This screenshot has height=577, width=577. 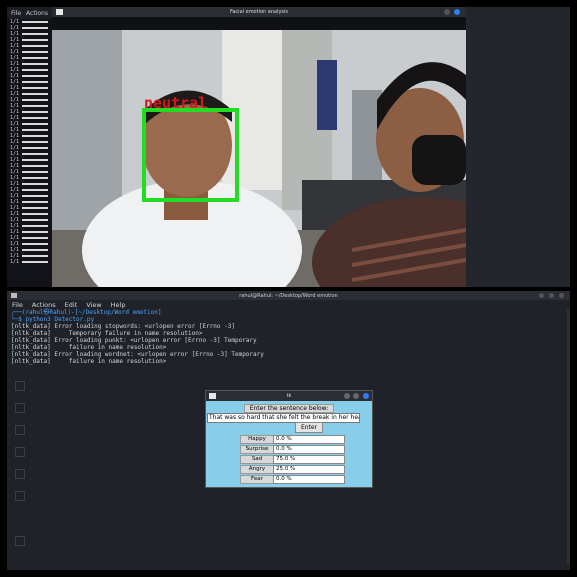 What do you see at coordinates (14, 295) in the screenshot?
I see `terminal-app-icon` at bounding box center [14, 295].